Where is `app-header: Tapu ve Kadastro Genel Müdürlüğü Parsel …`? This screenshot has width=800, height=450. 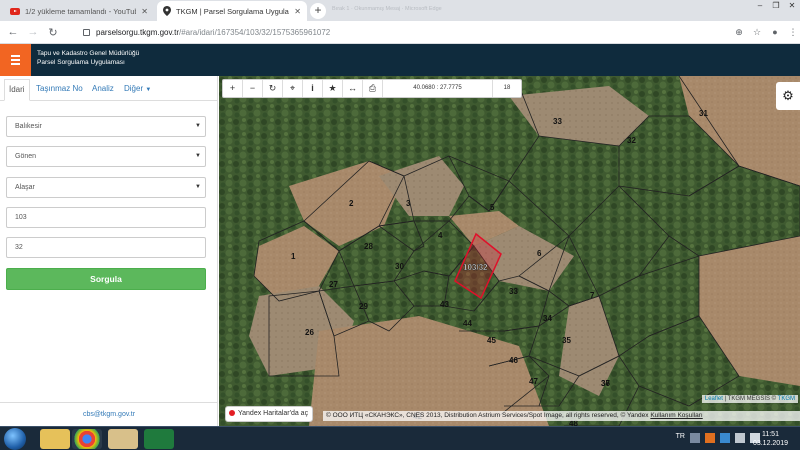
app-header: Tapu ve Kadastro Genel Müdürlüğü Parsel … is located at coordinates (400, 60).